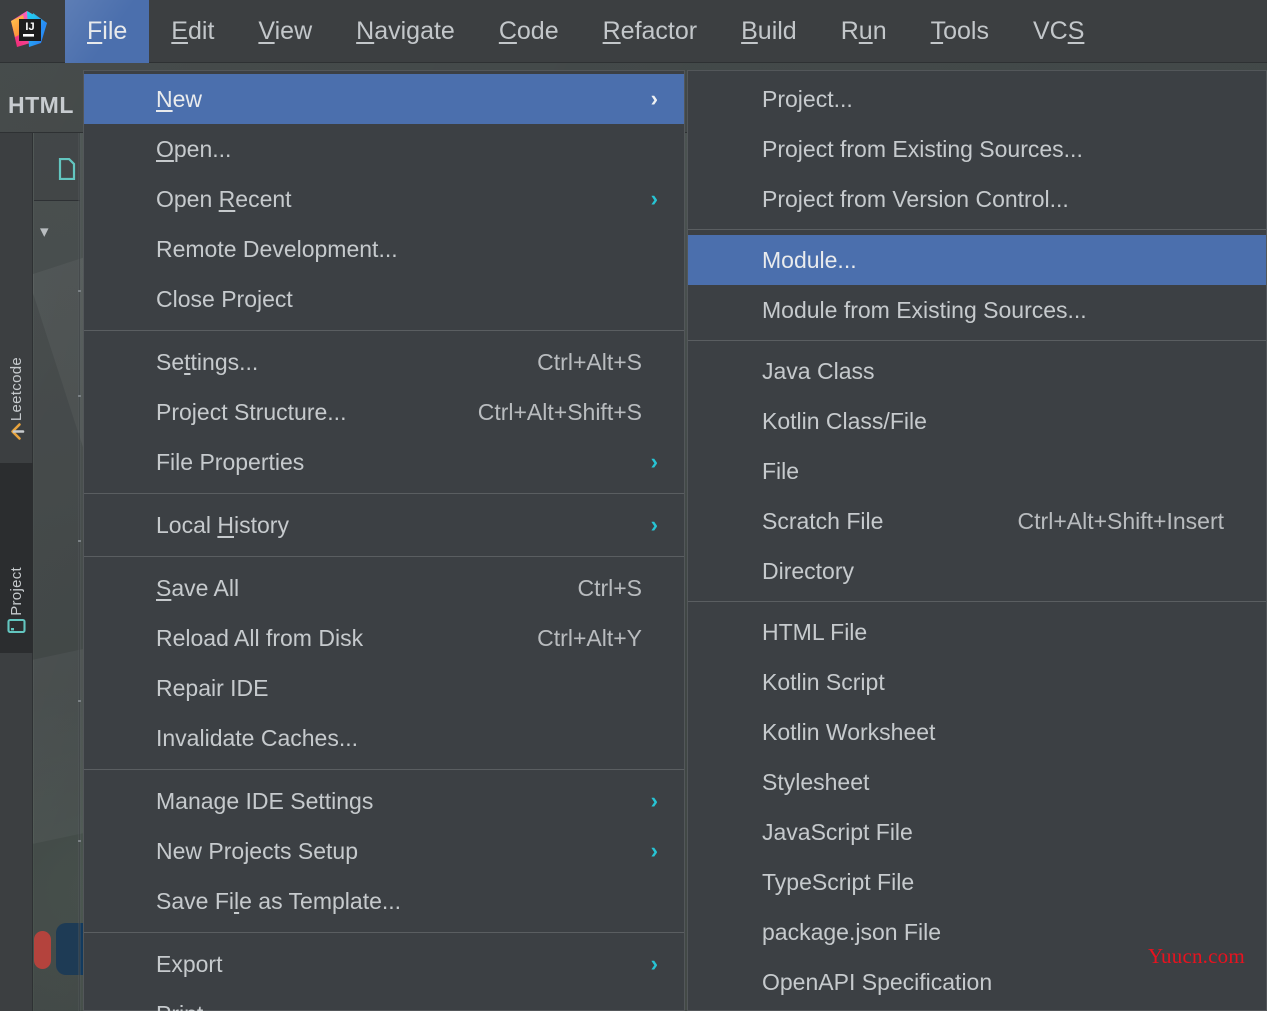 The height and width of the screenshot is (1011, 1267). What do you see at coordinates (769, 31) in the screenshot?
I see `menubar-item-build: Build` at bounding box center [769, 31].